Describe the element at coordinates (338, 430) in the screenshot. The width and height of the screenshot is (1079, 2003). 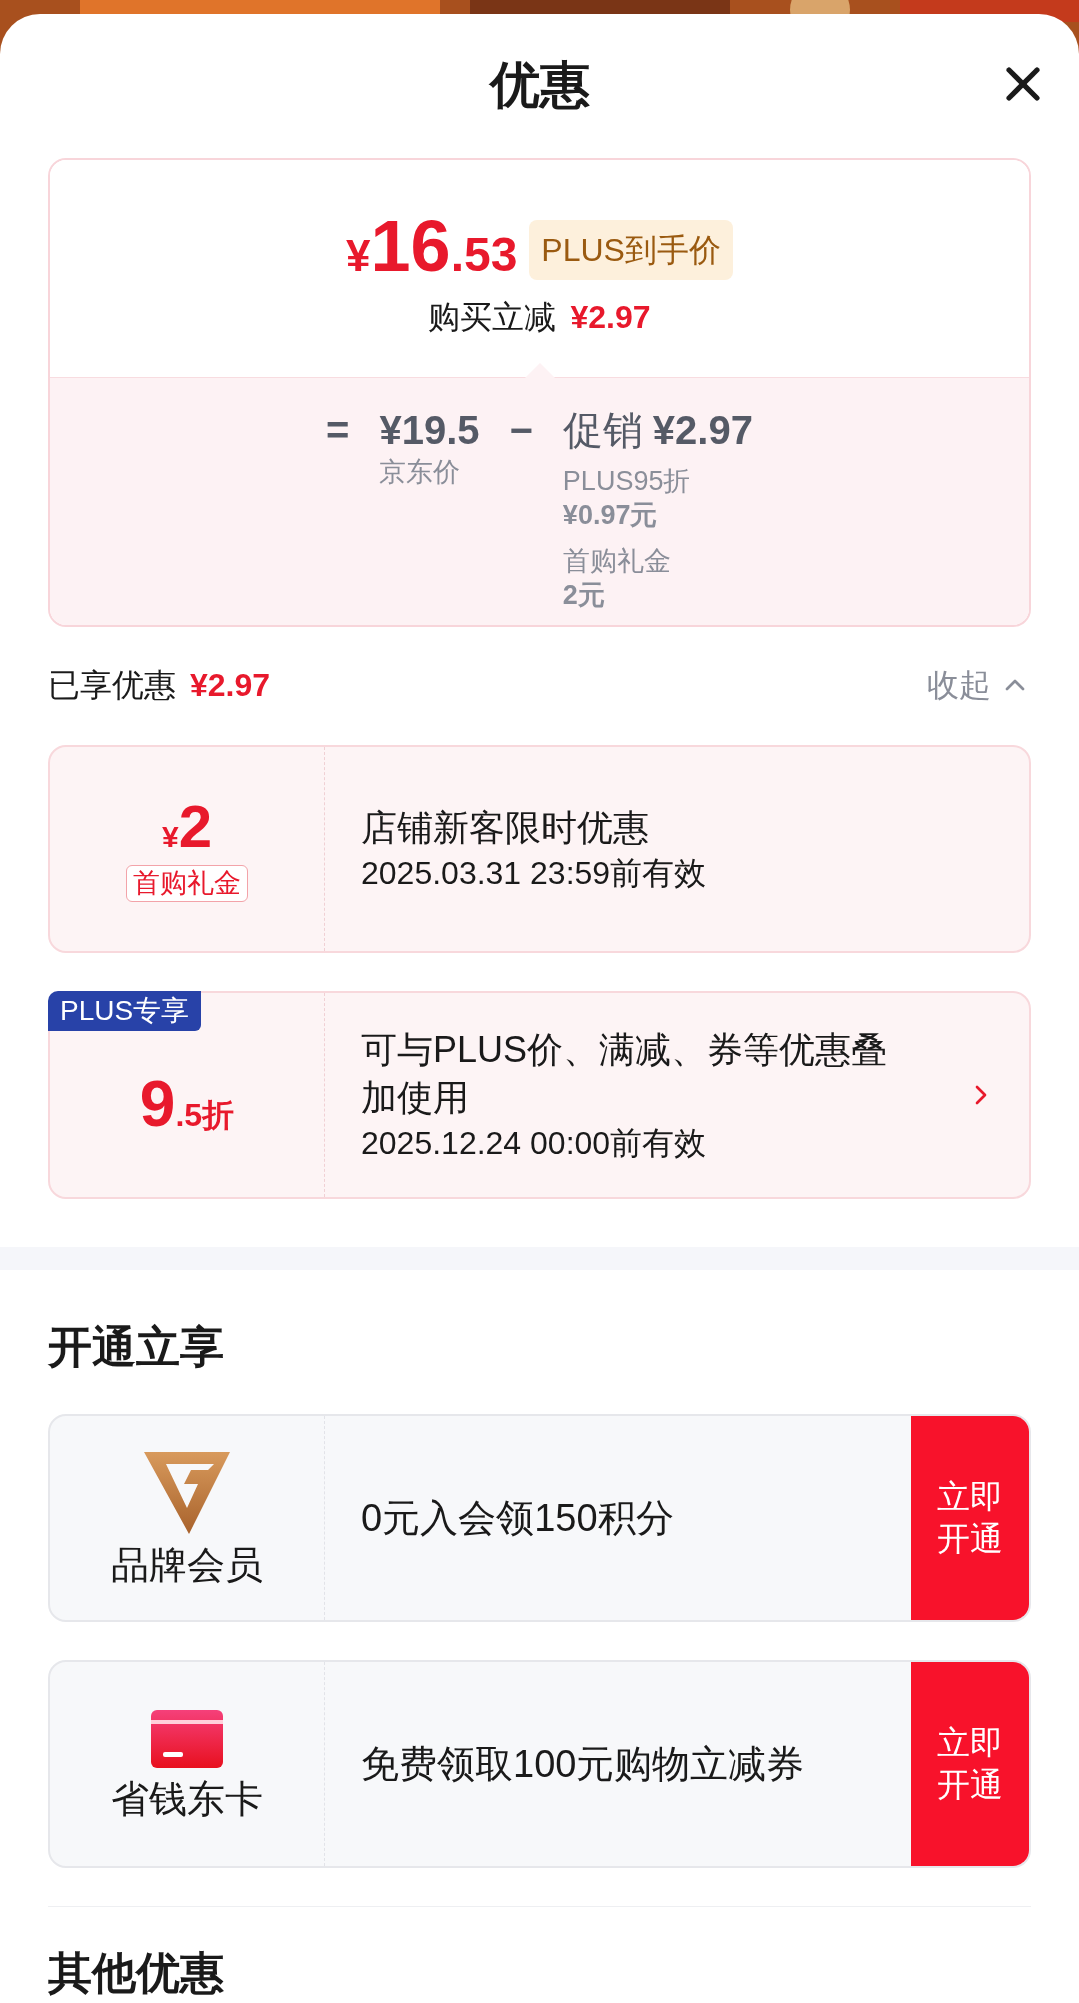
I see `equals-sign: =` at that location.